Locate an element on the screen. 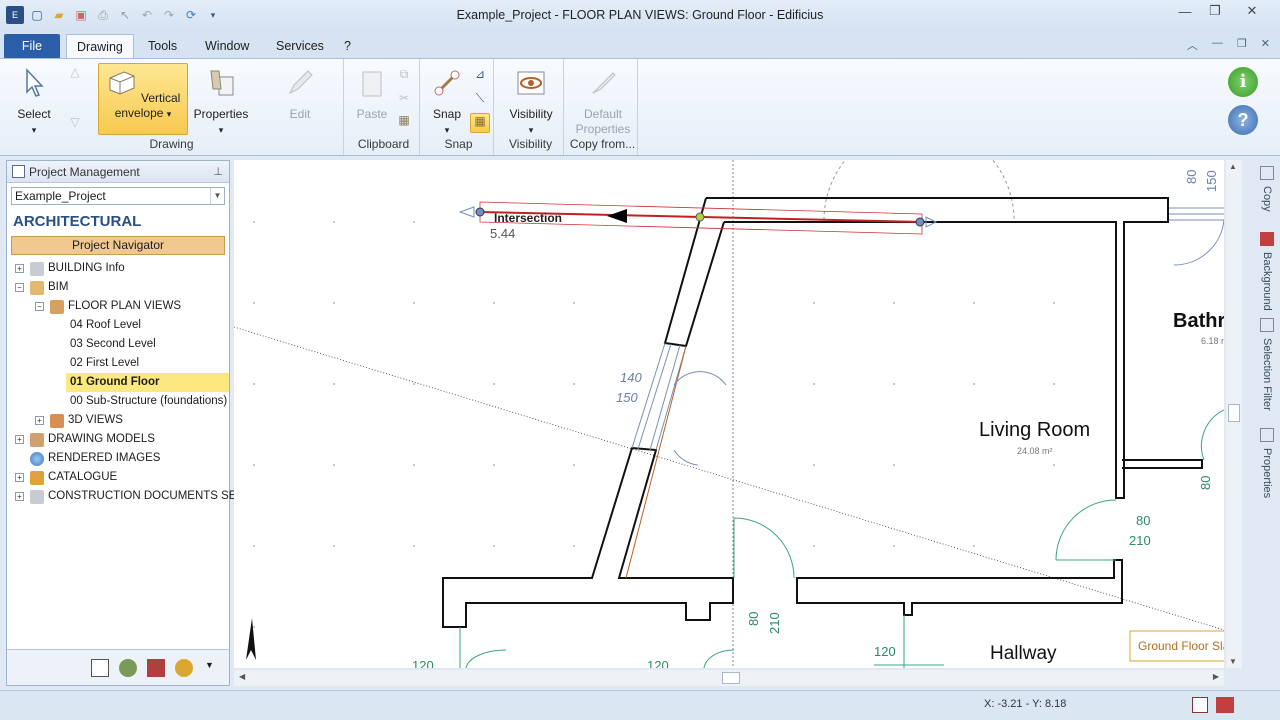 The image size is (1280, 720). tab-help: ? is located at coordinates (347, 46).